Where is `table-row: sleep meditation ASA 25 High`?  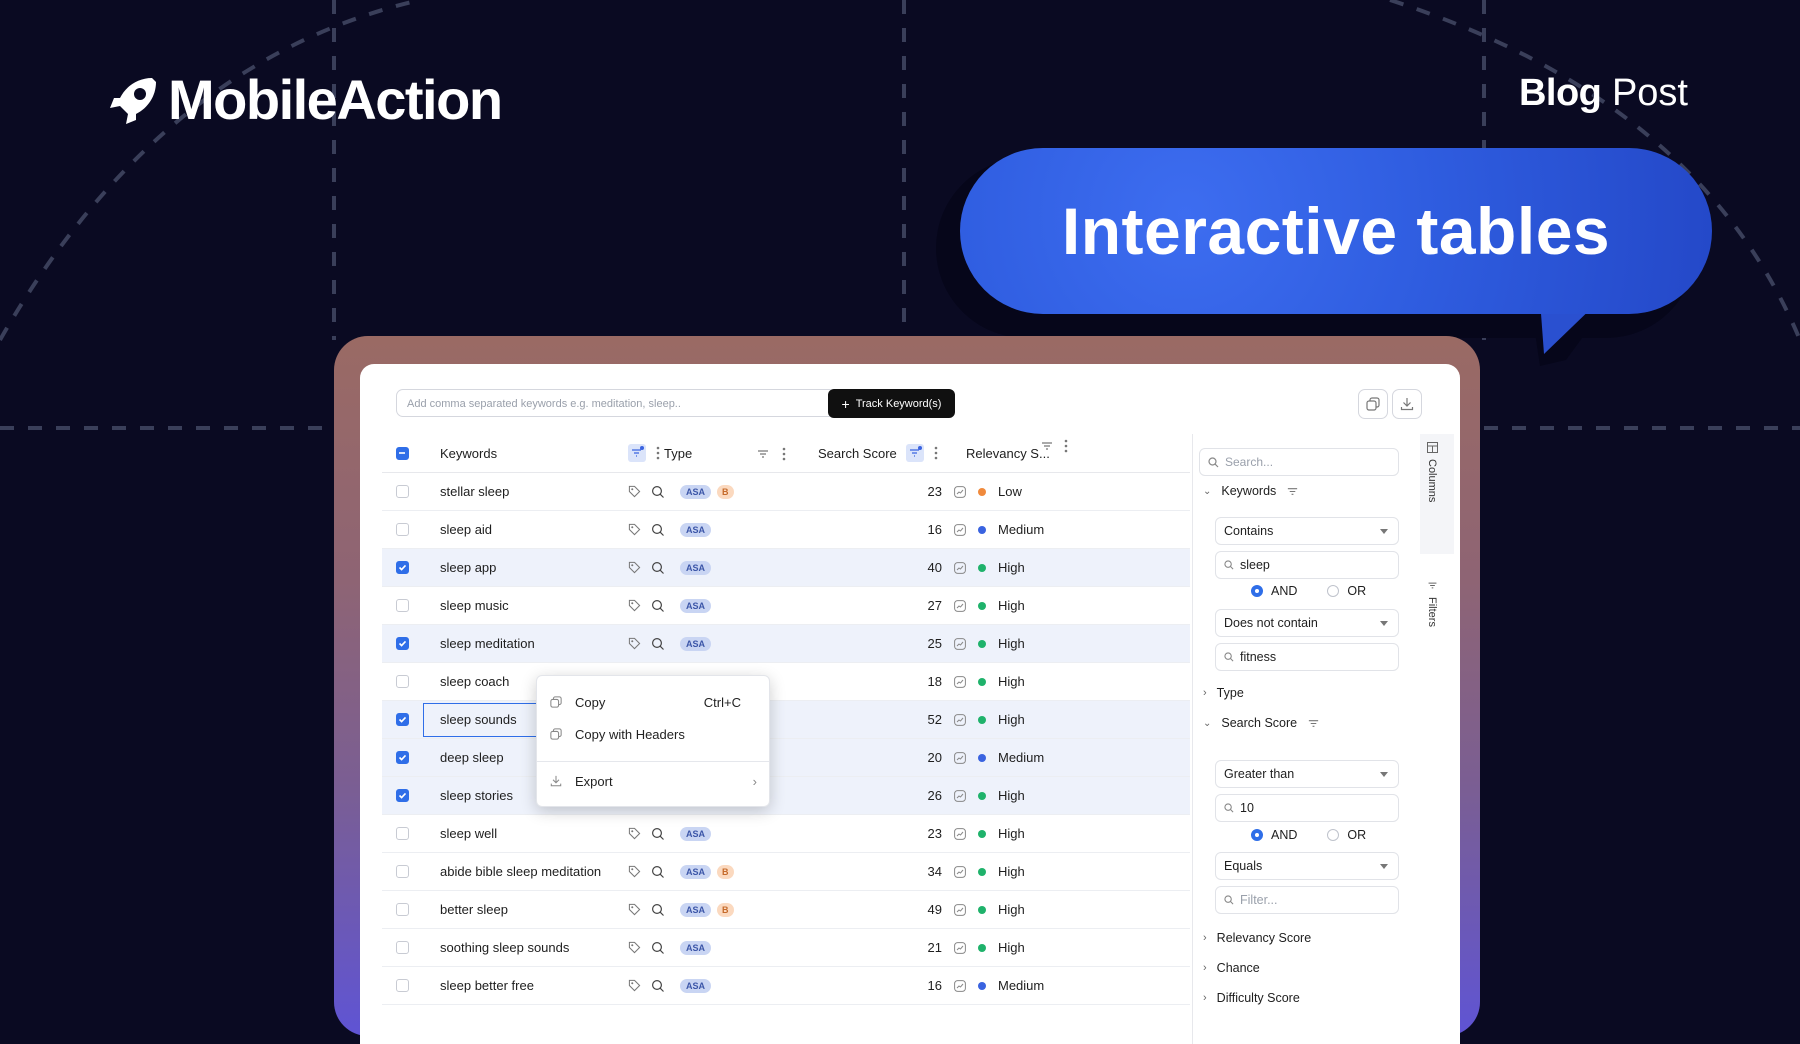 table-row: sleep meditation ASA 25 High is located at coordinates (786, 644).